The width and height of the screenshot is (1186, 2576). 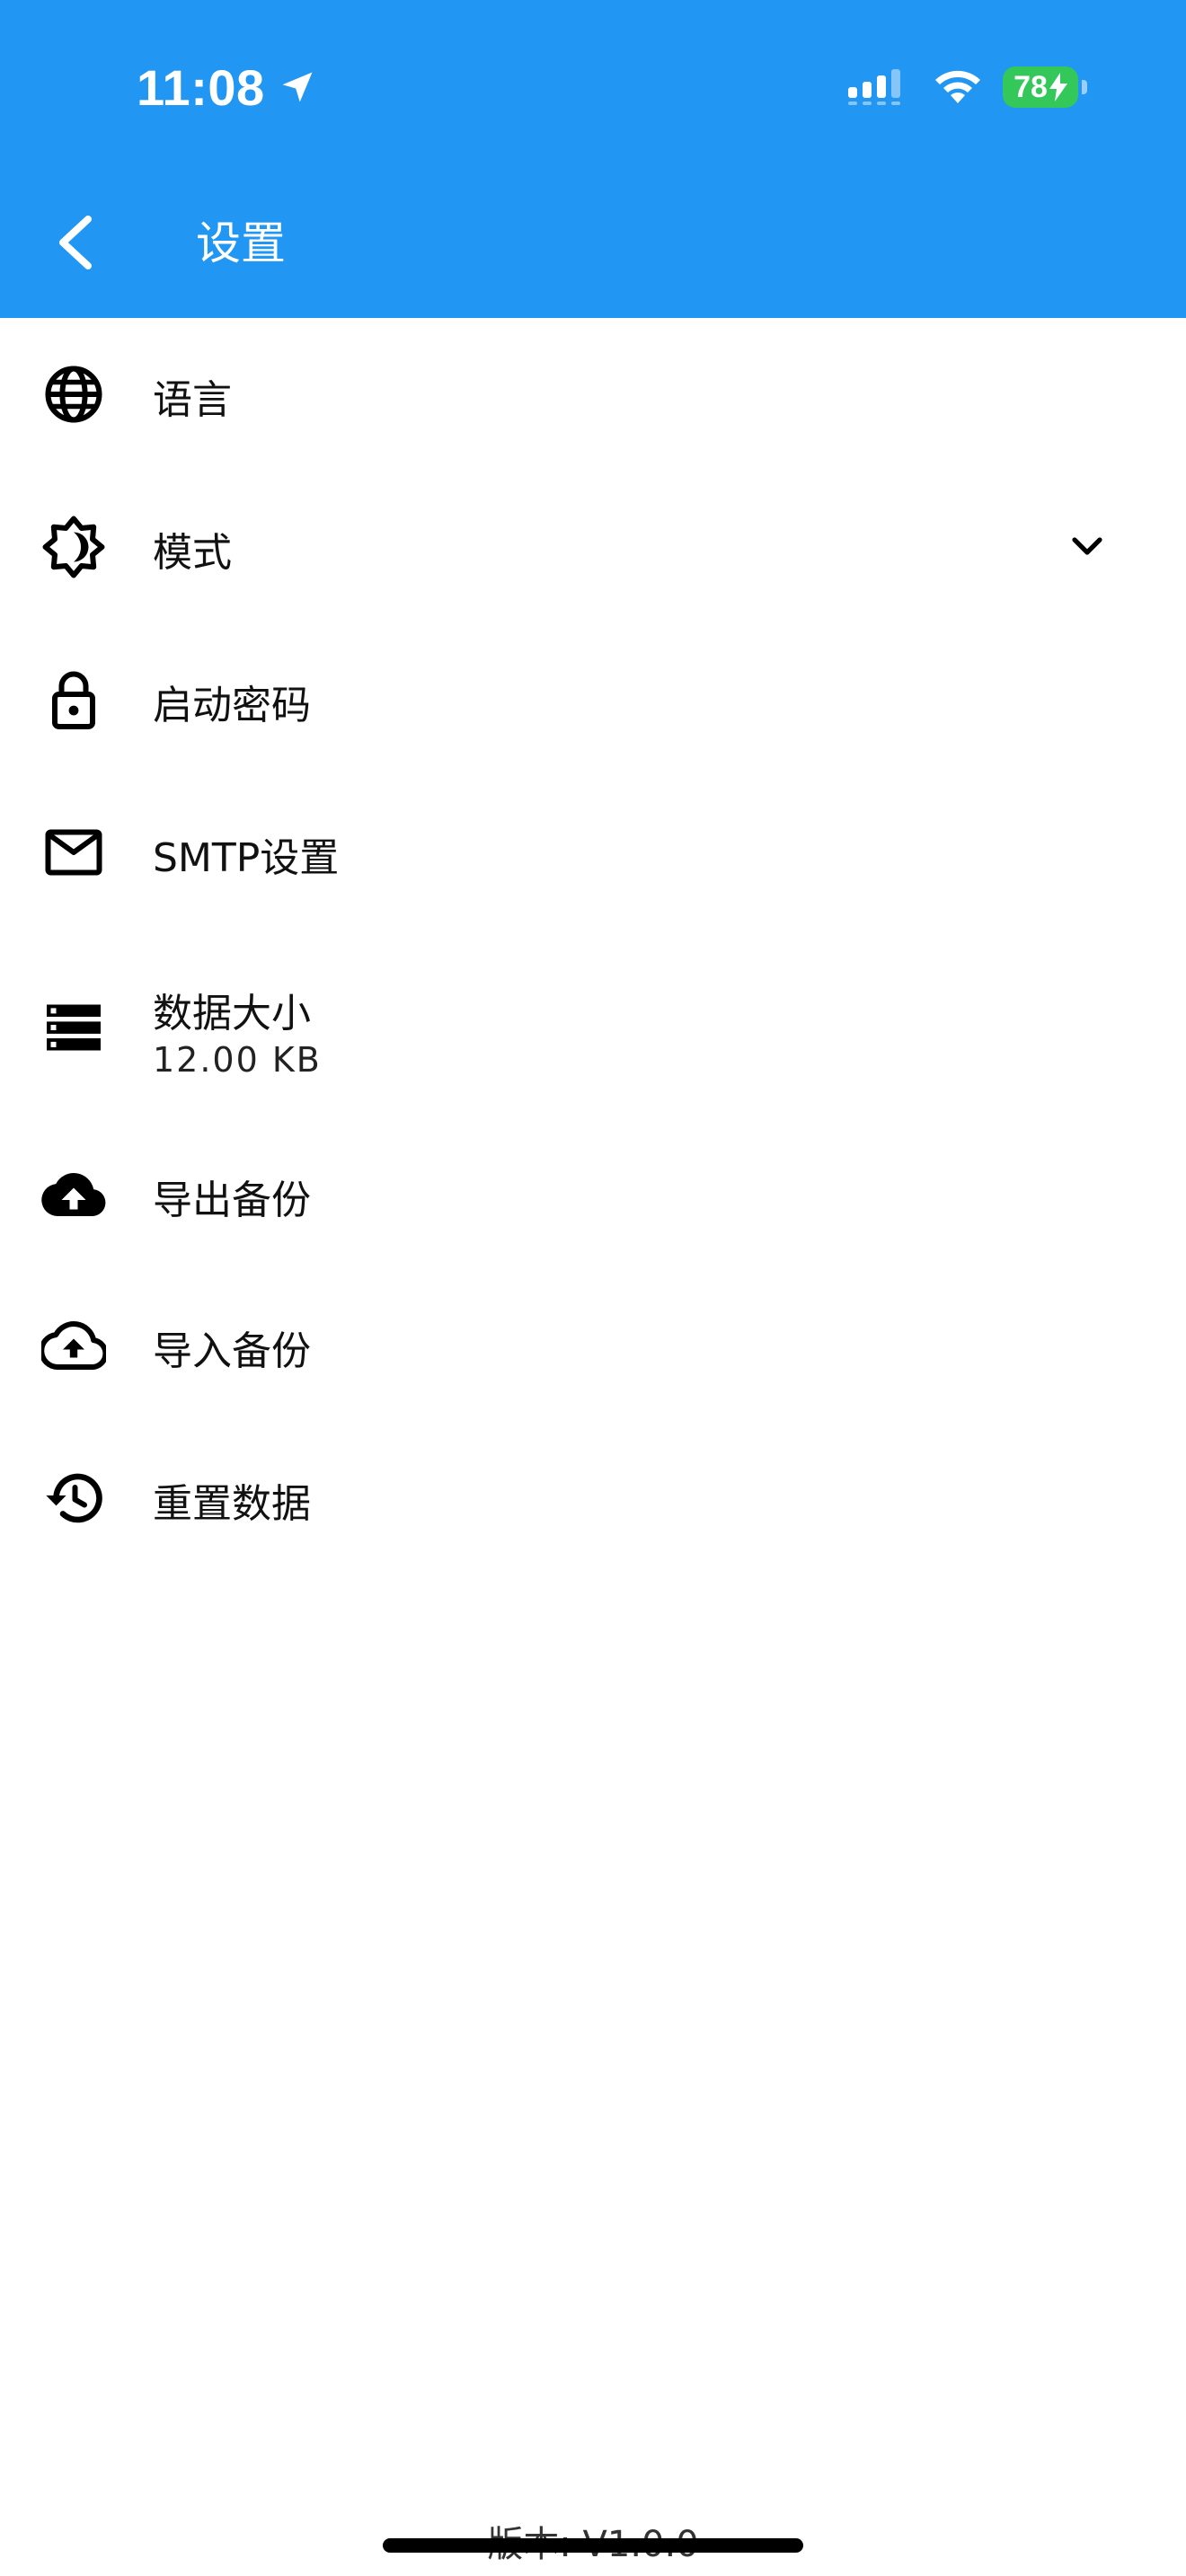 I want to click on status-bar-right: 78, so click(x=966, y=87).